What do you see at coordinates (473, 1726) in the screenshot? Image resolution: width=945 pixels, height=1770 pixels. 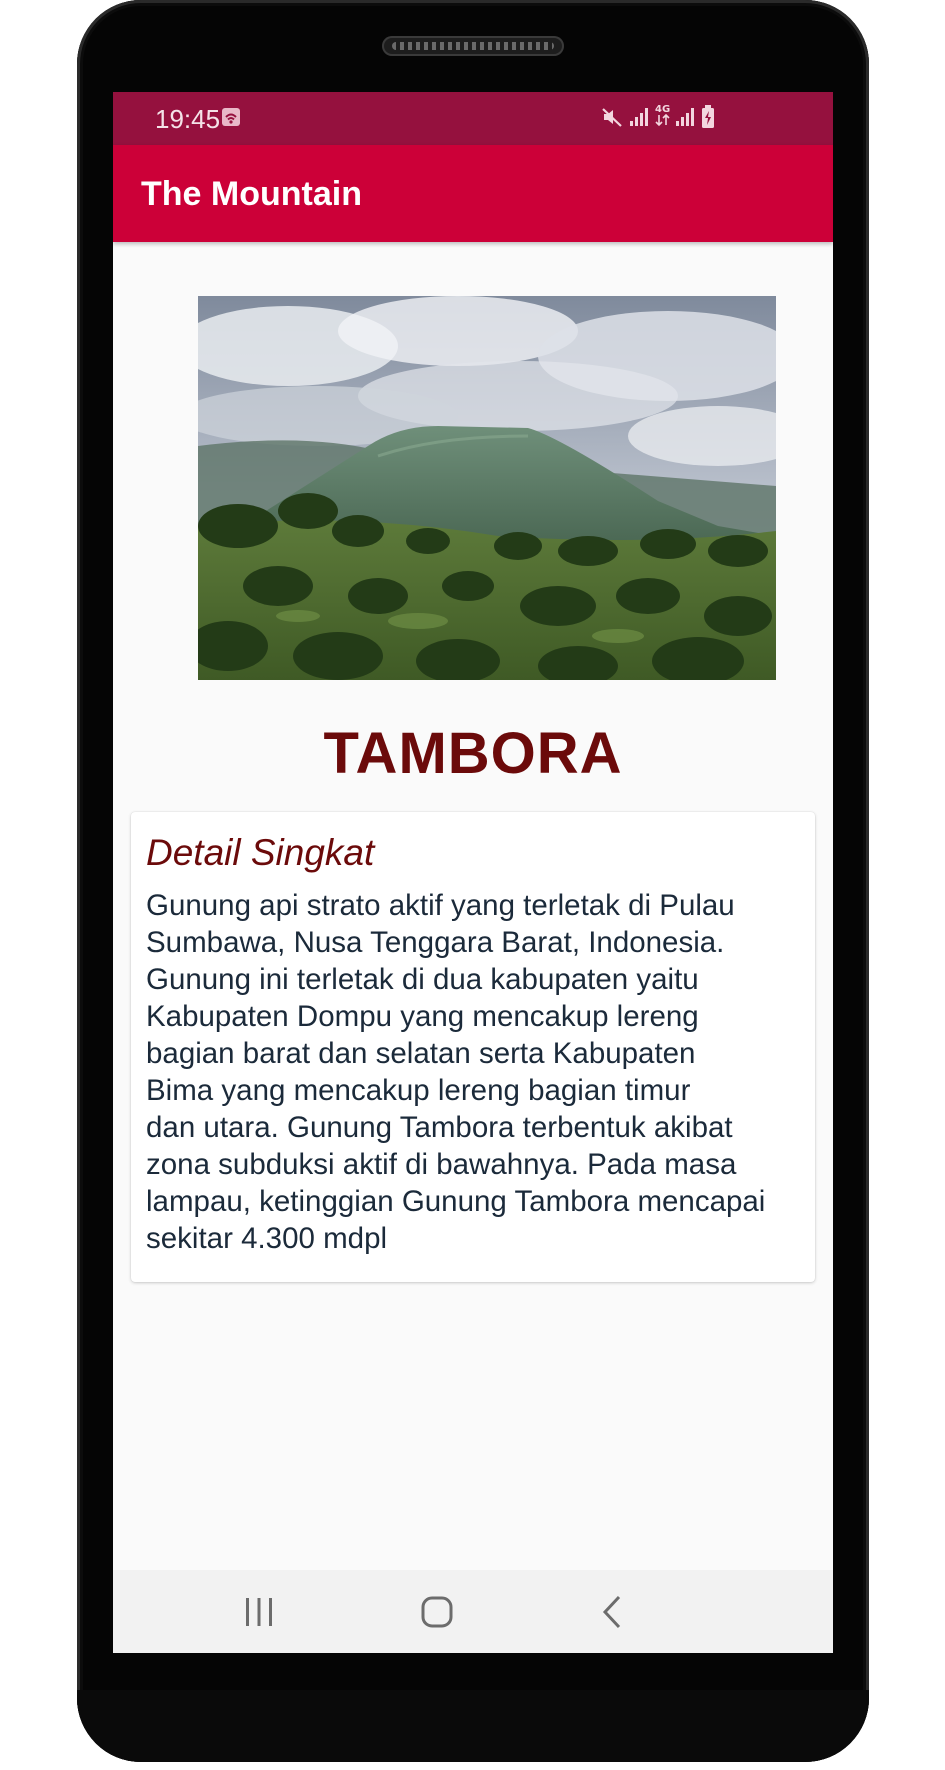 I see `phone-chin` at bounding box center [473, 1726].